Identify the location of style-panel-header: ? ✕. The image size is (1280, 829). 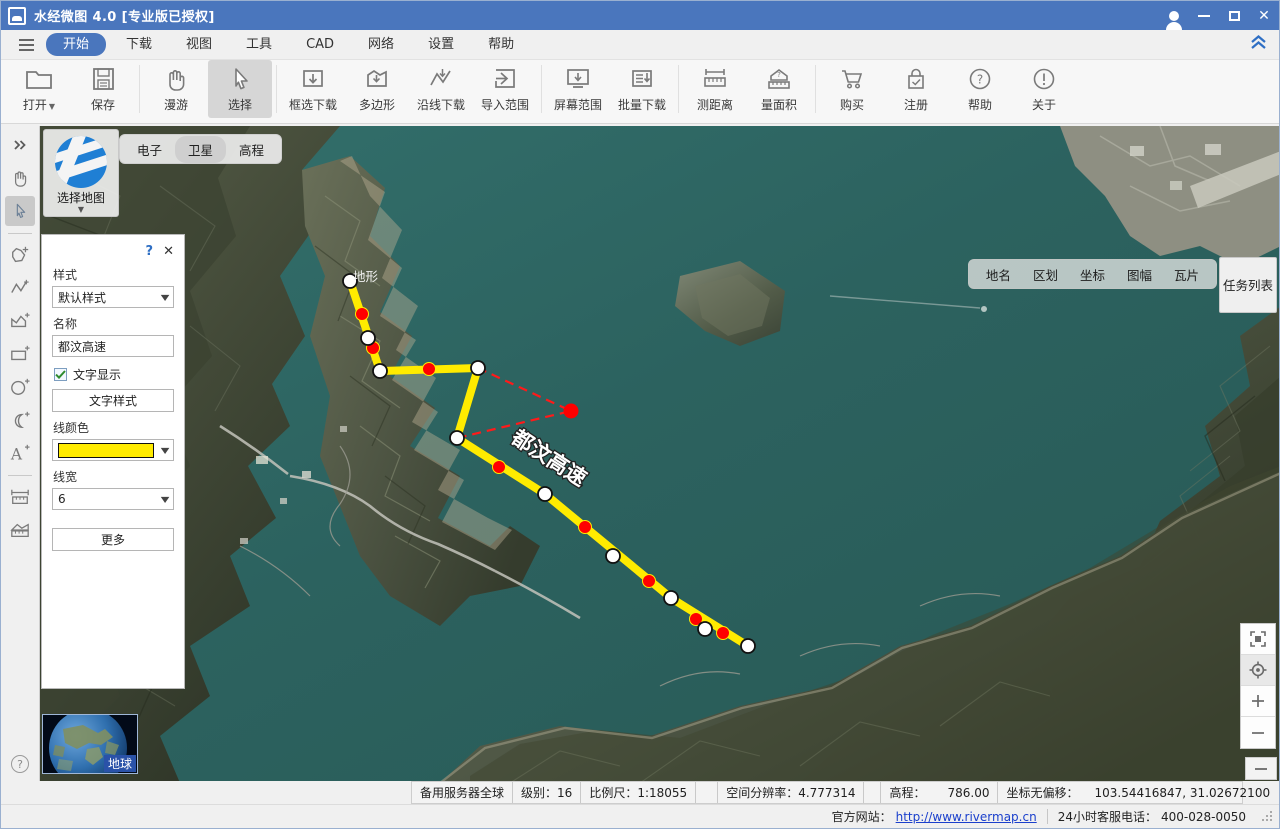
(113, 251).